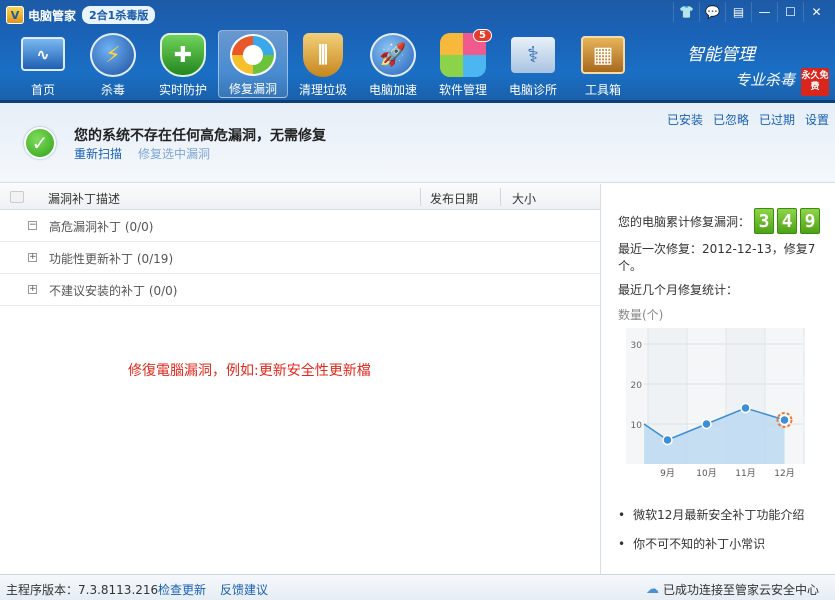 Image resolution: width=835 pixels, height=600 pixels. I want to click on check-icon: ✓, so click(40, 143).